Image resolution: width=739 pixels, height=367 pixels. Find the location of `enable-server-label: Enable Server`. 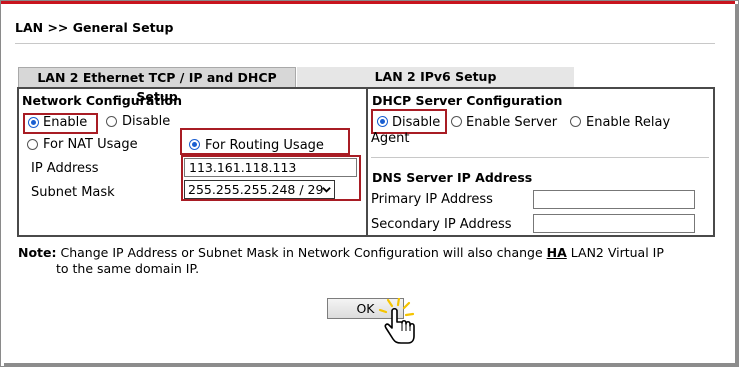

enable-server-label: Enable Server is located at coordinates (512, 122).